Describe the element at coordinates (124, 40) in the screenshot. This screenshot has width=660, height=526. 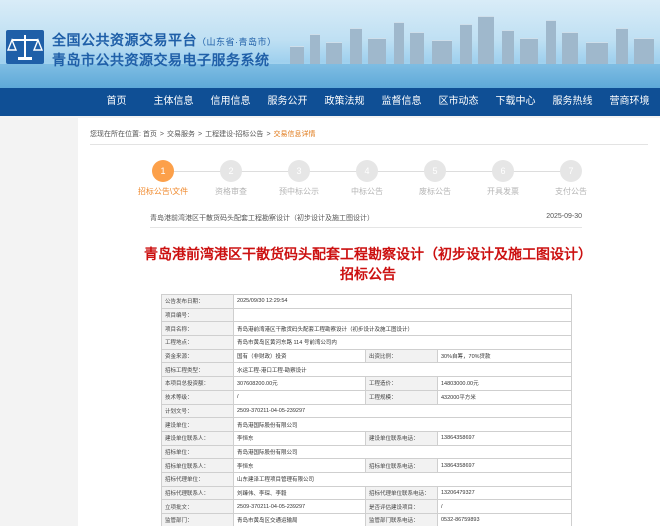
I see `platform-title-main: 全国公共资源交易平台` at that location.